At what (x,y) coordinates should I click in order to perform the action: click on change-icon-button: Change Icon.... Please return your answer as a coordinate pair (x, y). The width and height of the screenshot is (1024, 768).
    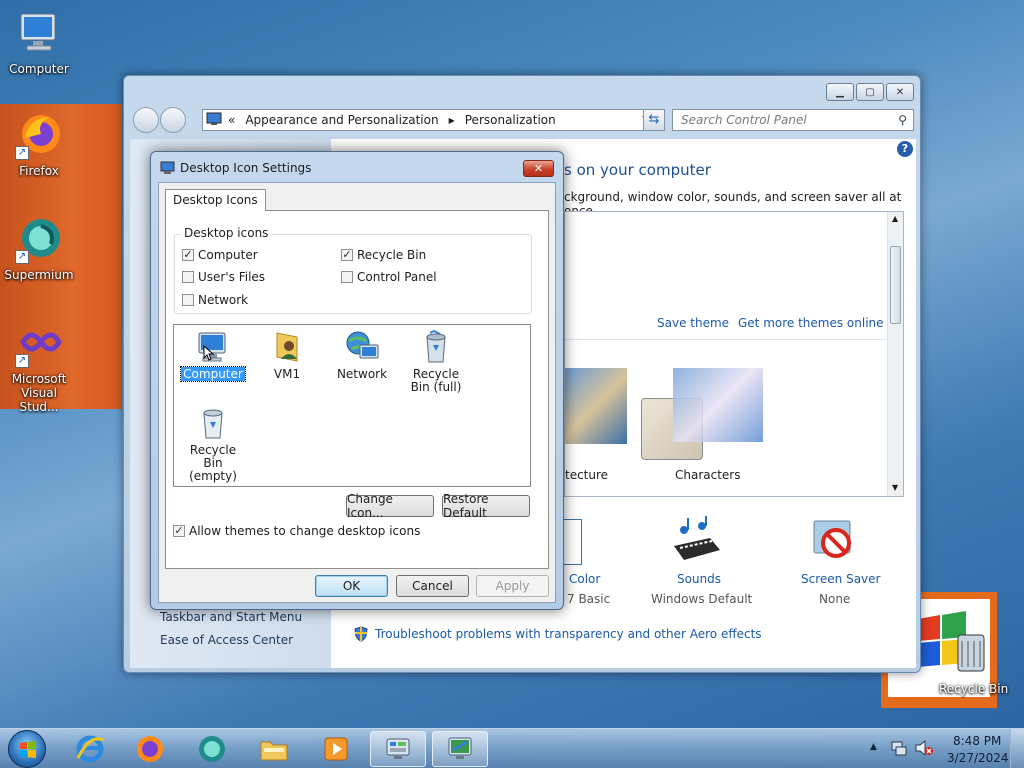
    Looking at the image, I should click on (390, 506).